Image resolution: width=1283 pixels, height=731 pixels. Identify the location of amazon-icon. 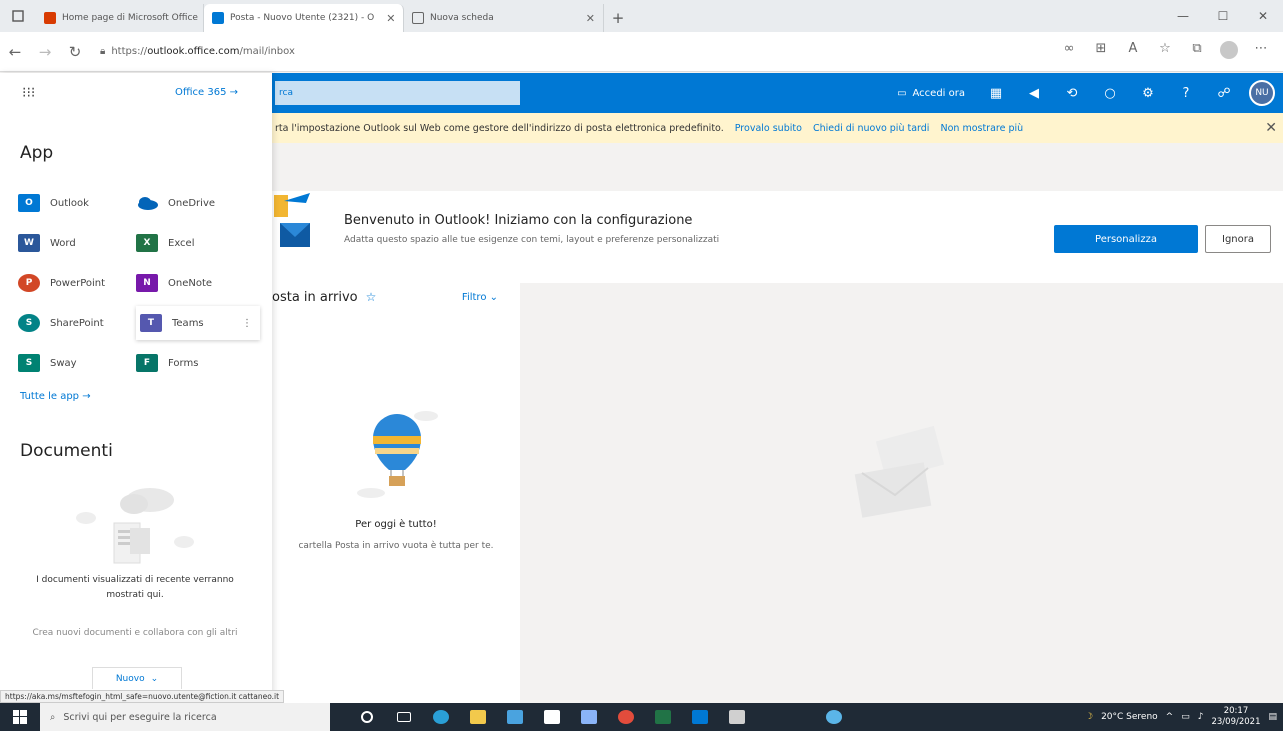
(551, 717).